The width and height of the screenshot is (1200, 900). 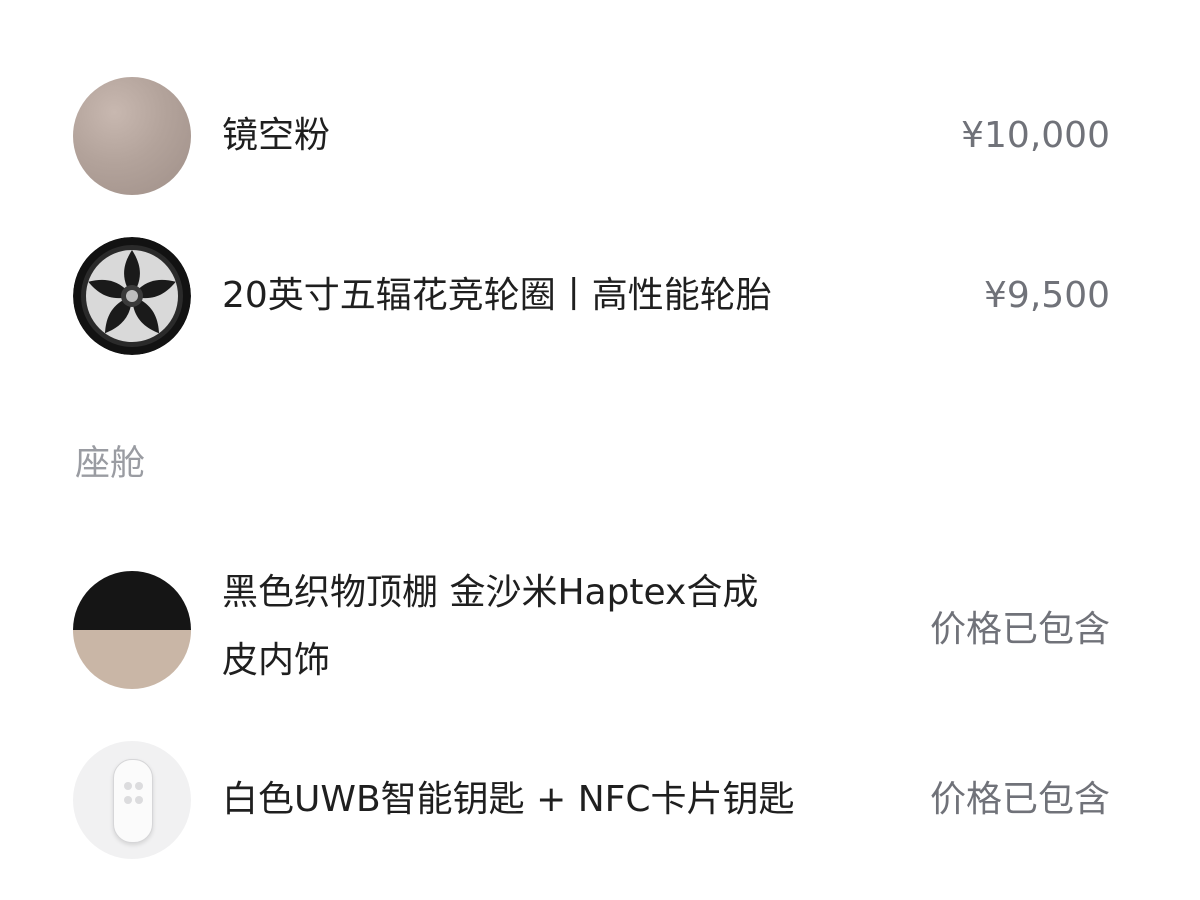 What do you see at coordinates (132, 600) in the screenshot?
I see `headliner-swatch` at bounding box center [132, 600].